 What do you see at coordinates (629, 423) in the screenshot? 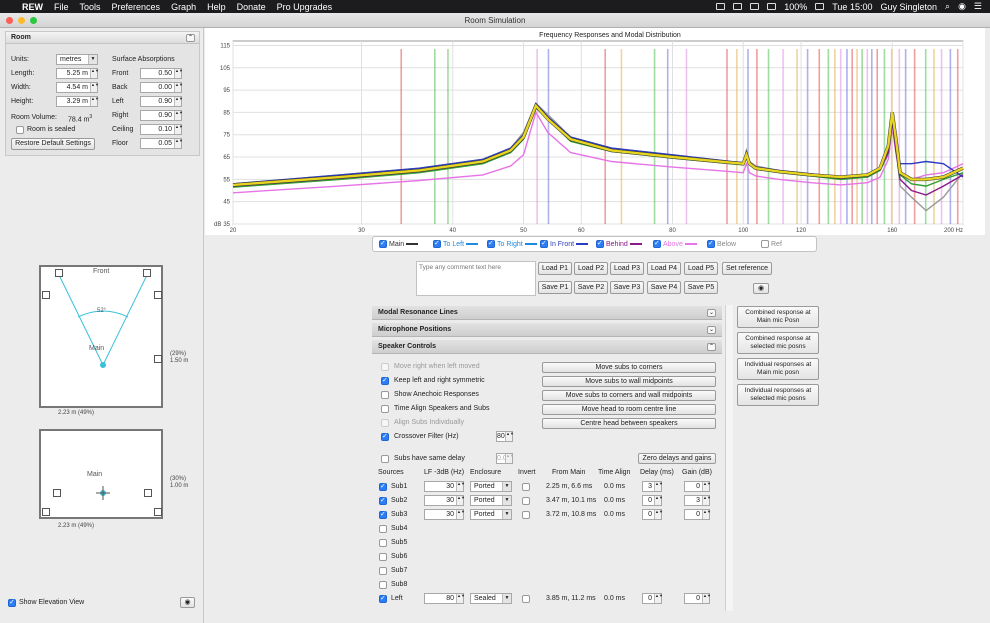
I see `centre-head-button: Centre head between speakers` at bounding box center [629, 423].